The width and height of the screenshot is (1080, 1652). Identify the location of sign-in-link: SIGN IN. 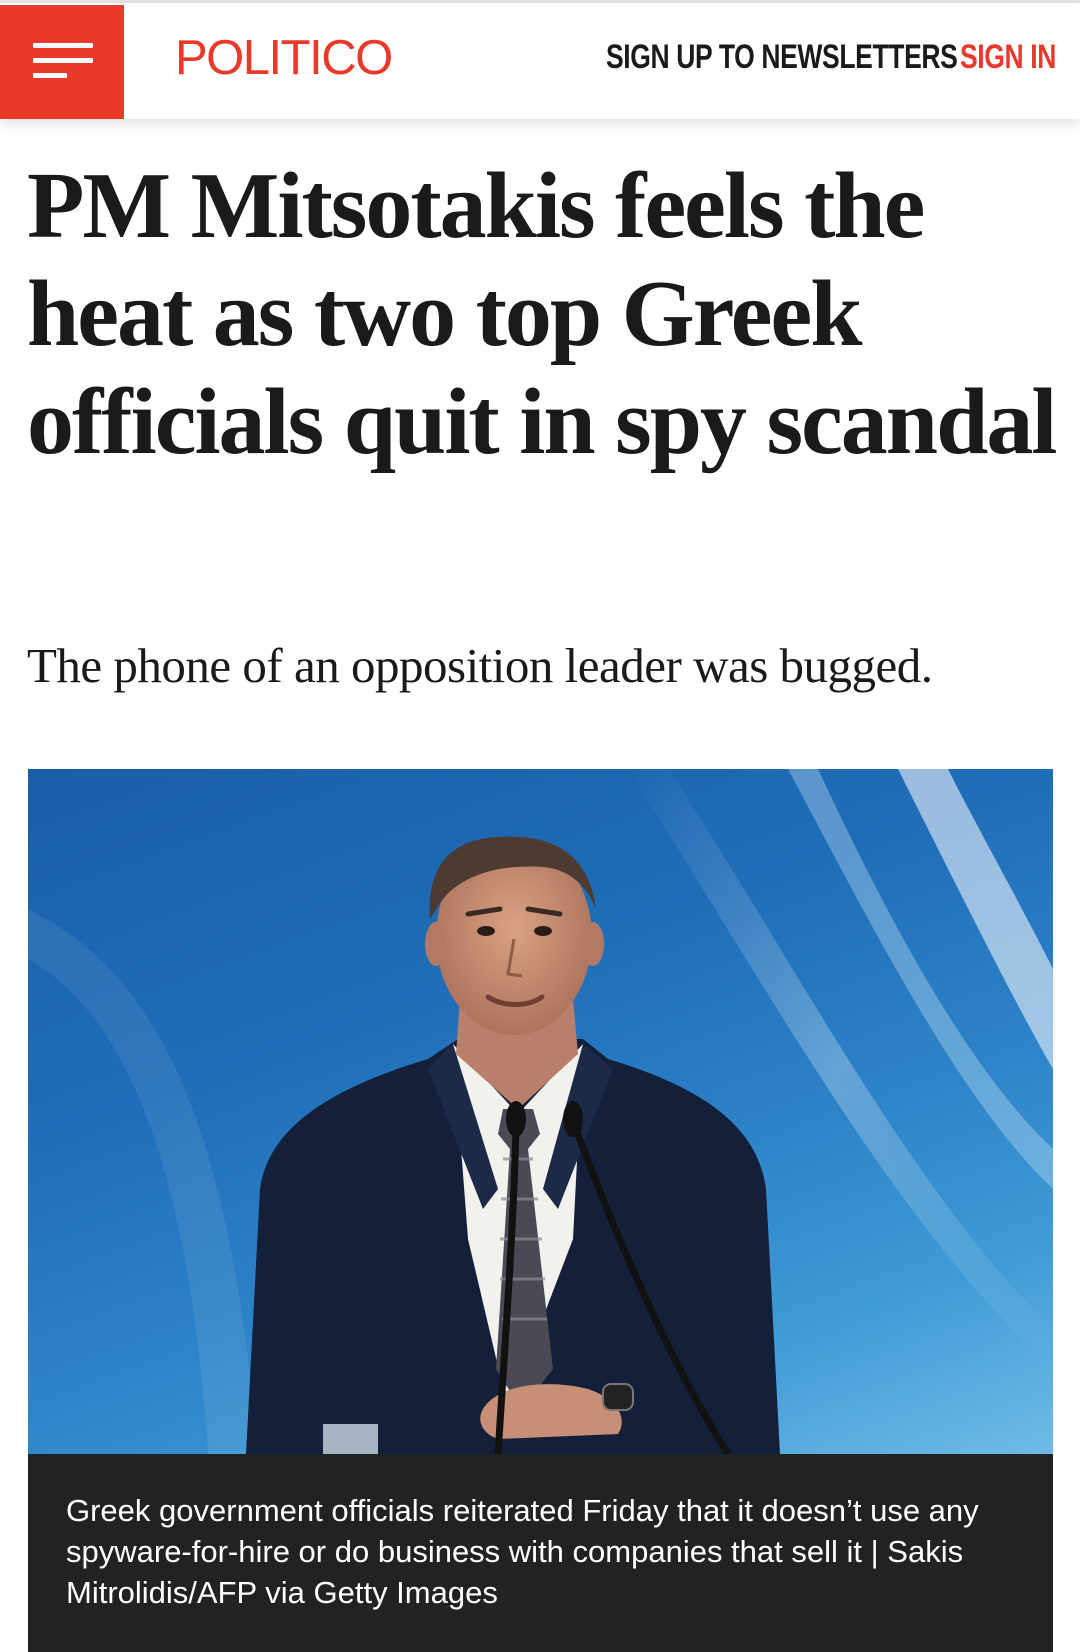
(1008, 57).